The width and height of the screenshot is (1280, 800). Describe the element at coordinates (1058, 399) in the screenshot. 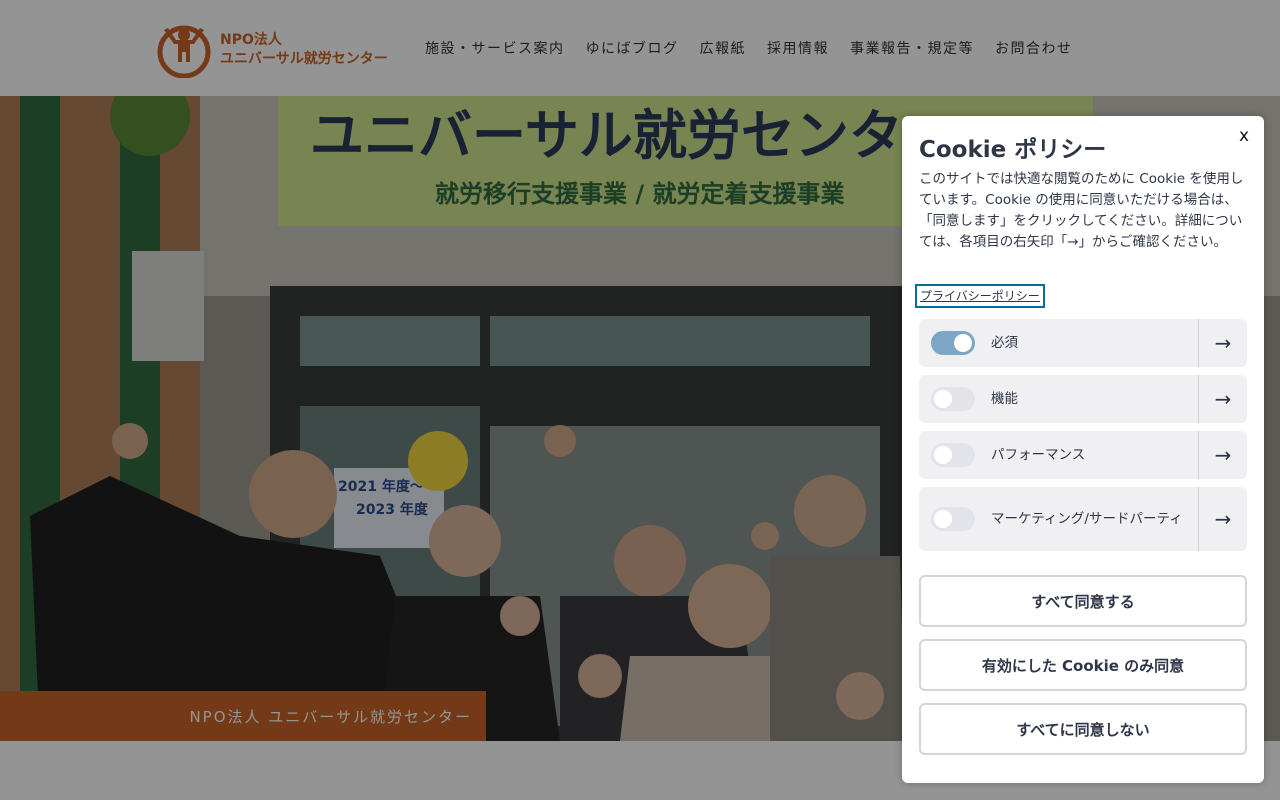

I see `cookie-category-functional-row: 機能` at that location.